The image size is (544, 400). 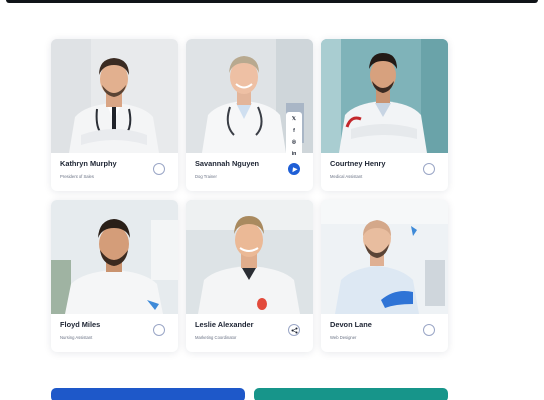 What do you see at coordinates (148, 394) in the screenshot?
I see `primary-button` at bounding box center [148, 394].